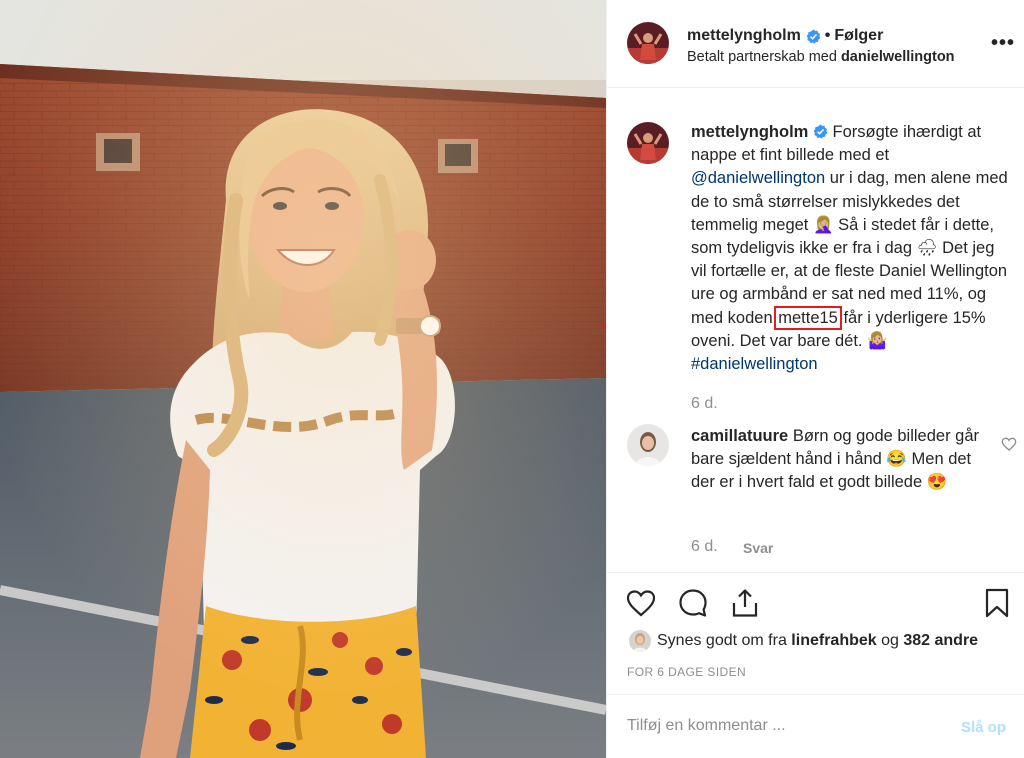  Describe the element at coordinates (640, 641) in the screenshot. I see `liker-avatar` at that location.